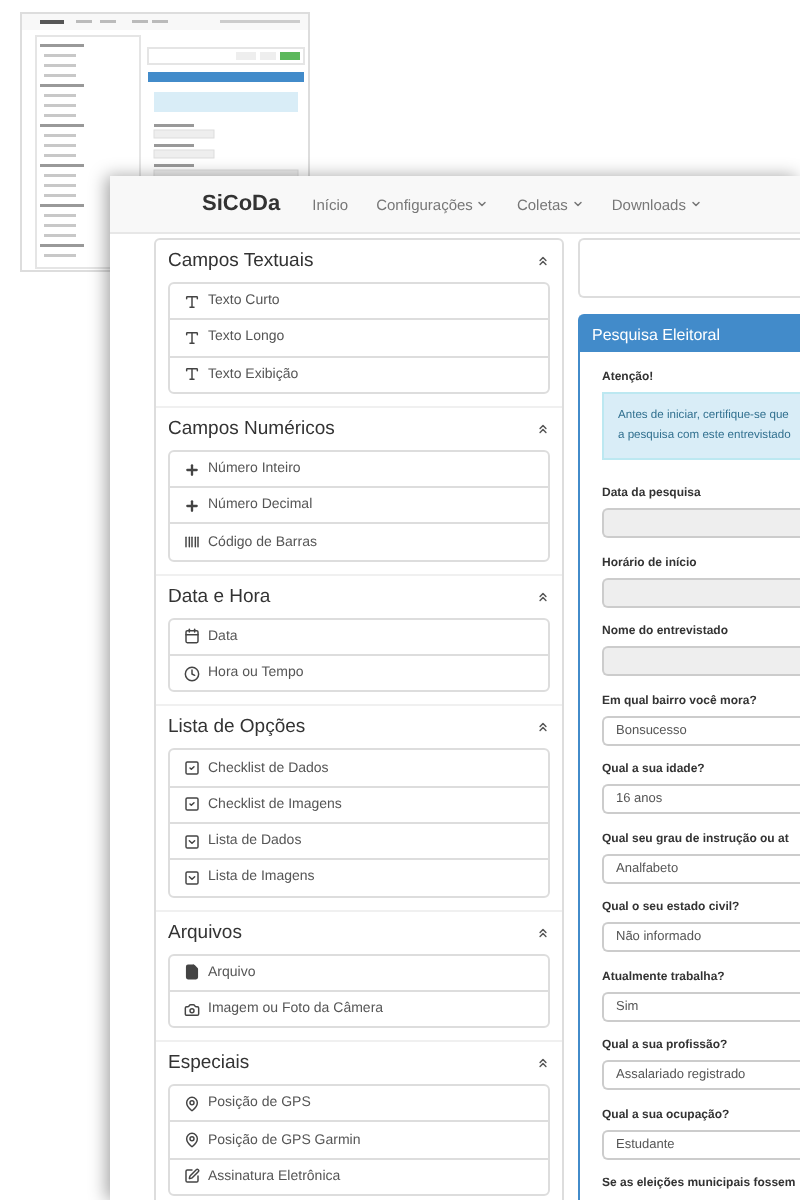 Image resolution: width=800 pixels, height=1200 pixels. Describe the element at coordinates (209, 1063) in the screenshot. I see `section-title: Especiais` at that location.